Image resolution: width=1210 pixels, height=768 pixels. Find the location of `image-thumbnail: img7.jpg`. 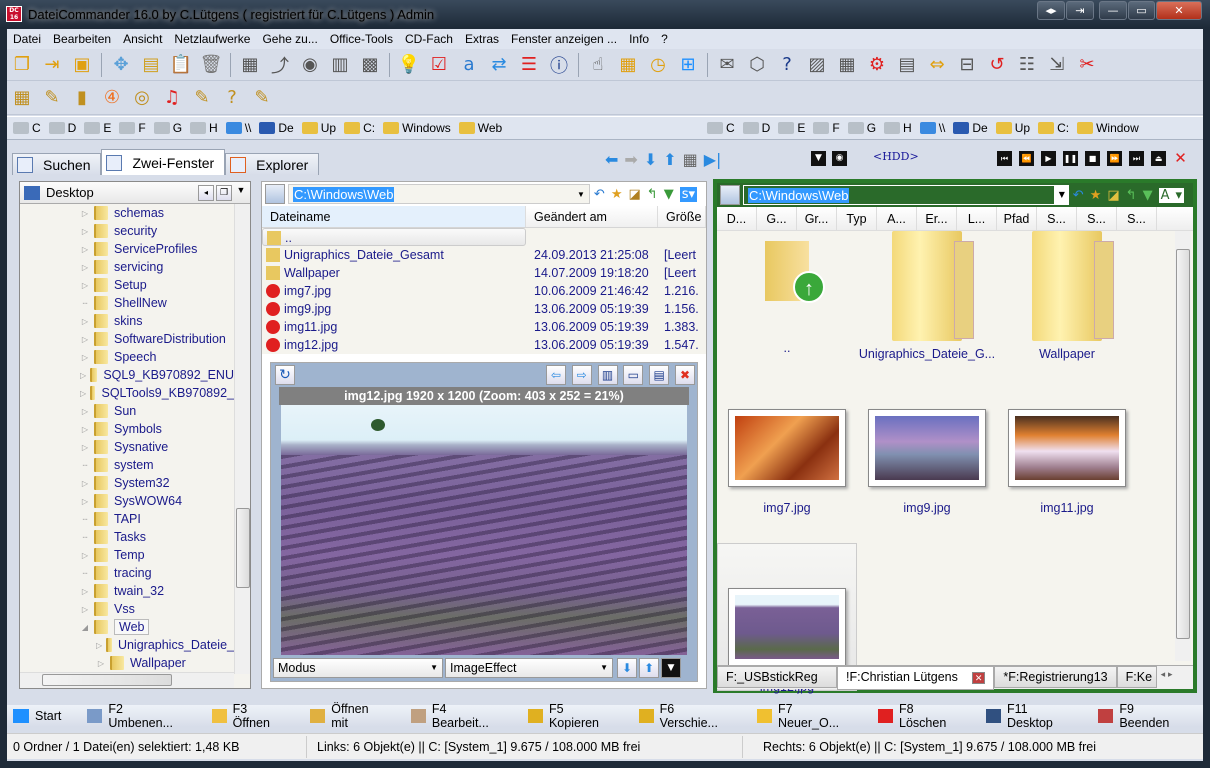

image-thumbnail: img7.jpg is located at coordinates (787, 458).